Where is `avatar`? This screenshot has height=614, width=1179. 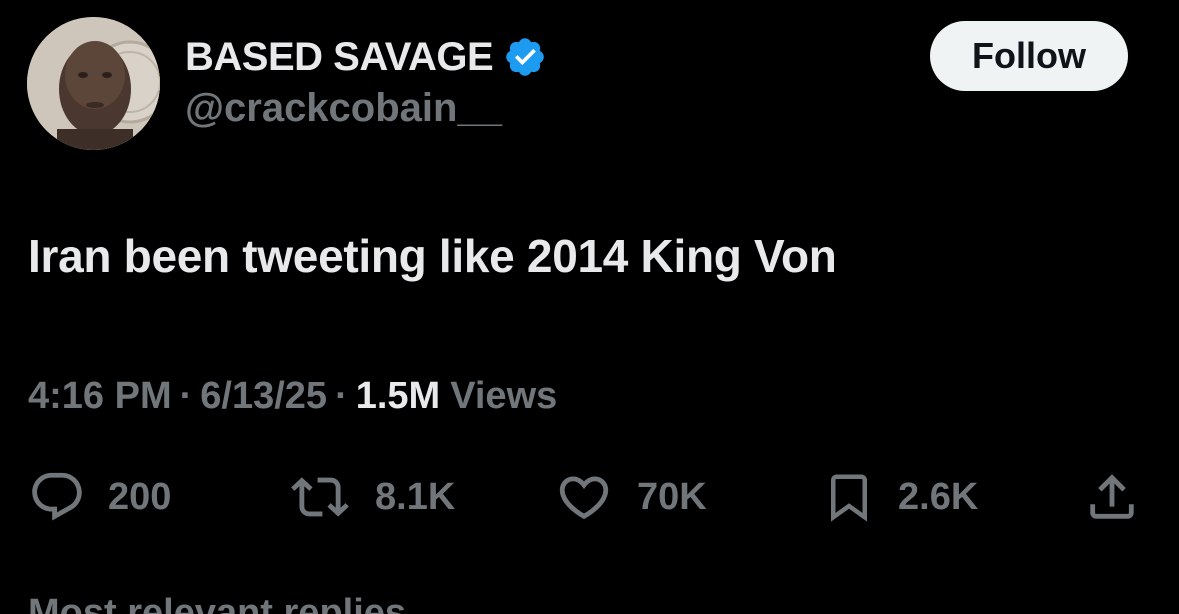 avatar is located at coordinates (93, 83).